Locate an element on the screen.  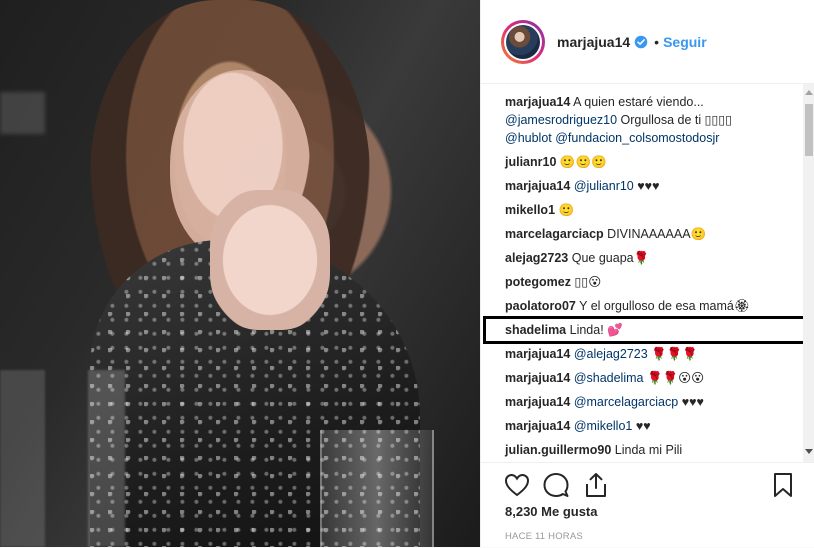
comment-text: Linda mi Pili is located at coordinates (648, 450).